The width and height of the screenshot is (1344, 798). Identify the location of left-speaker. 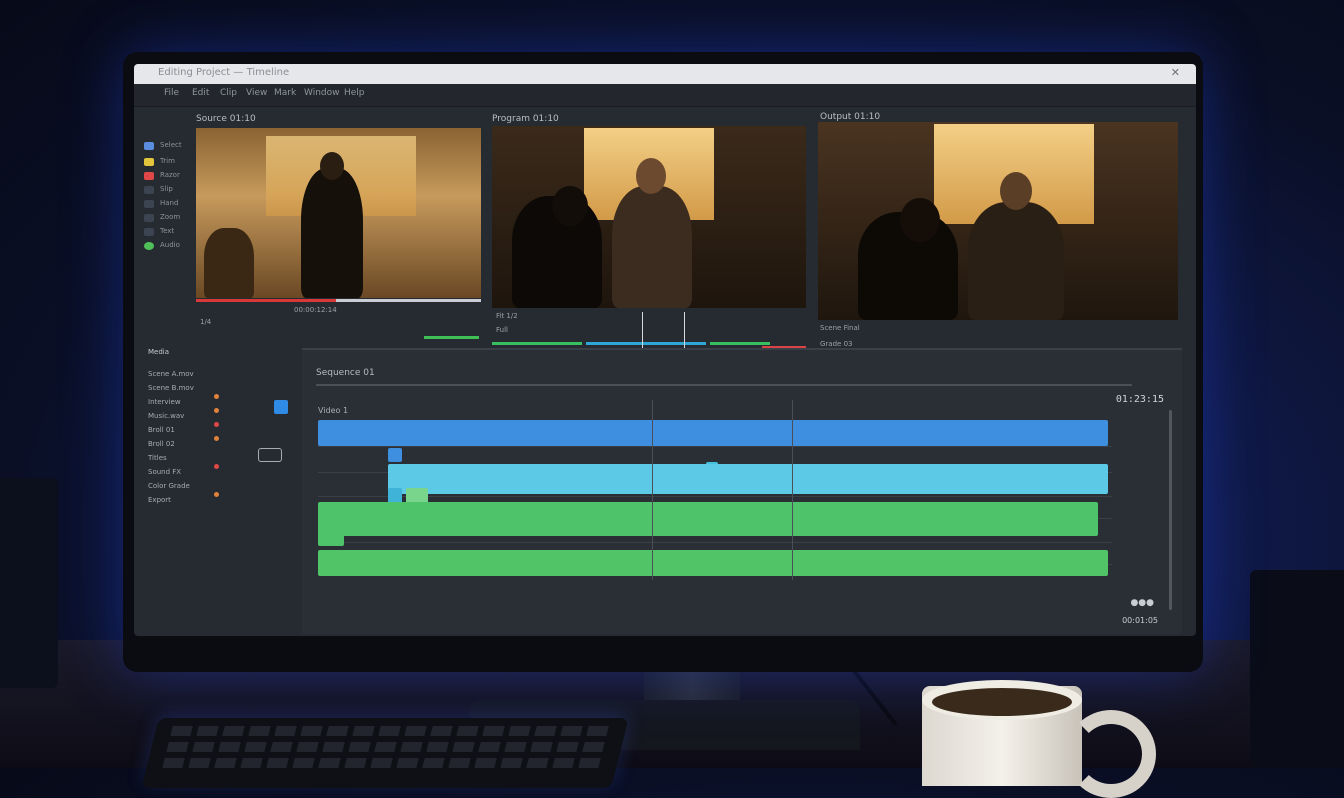
(29, 583).